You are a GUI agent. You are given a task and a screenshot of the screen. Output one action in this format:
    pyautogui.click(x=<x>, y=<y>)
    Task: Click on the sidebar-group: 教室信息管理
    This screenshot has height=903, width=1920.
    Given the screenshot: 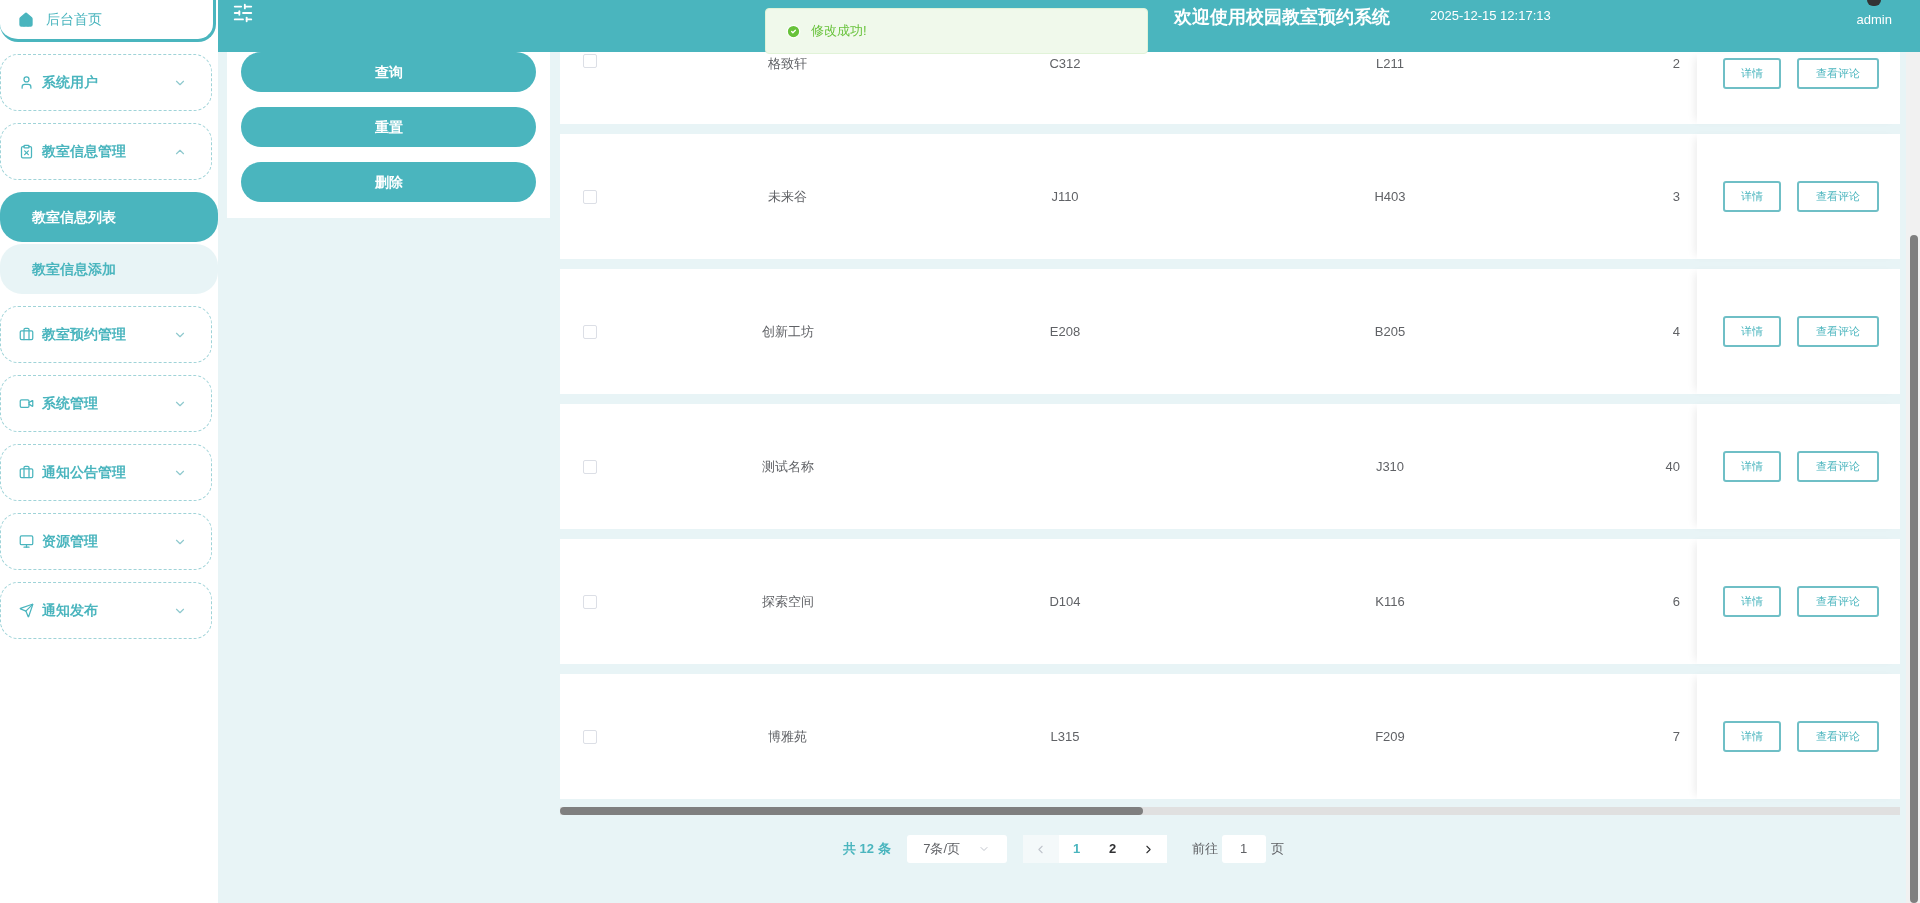 What is the action you would take?
    pyautogui.click(x=106, y=151)
    